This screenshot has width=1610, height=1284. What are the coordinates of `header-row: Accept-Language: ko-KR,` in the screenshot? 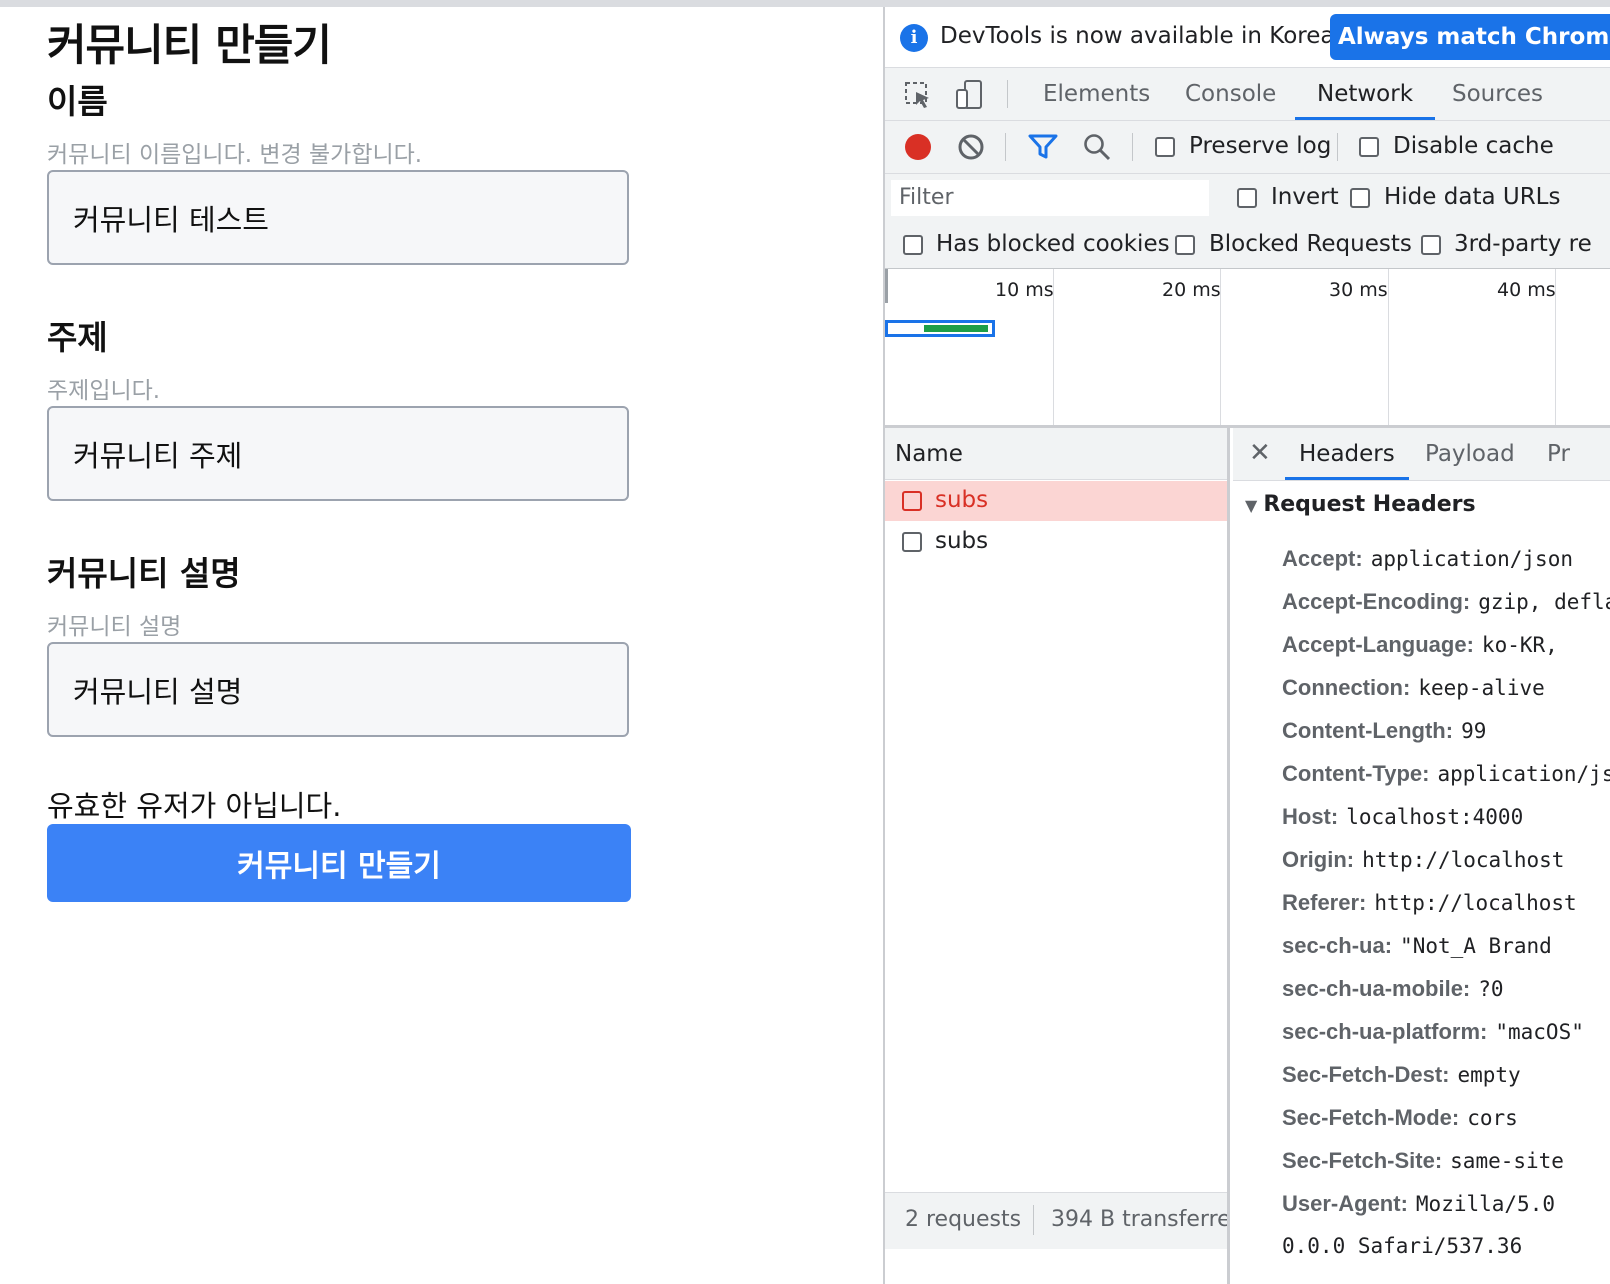 It's located at (1420, 645).